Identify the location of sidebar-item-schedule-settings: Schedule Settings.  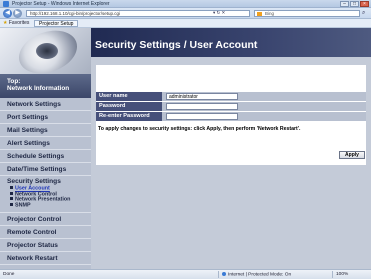
(45, 156).